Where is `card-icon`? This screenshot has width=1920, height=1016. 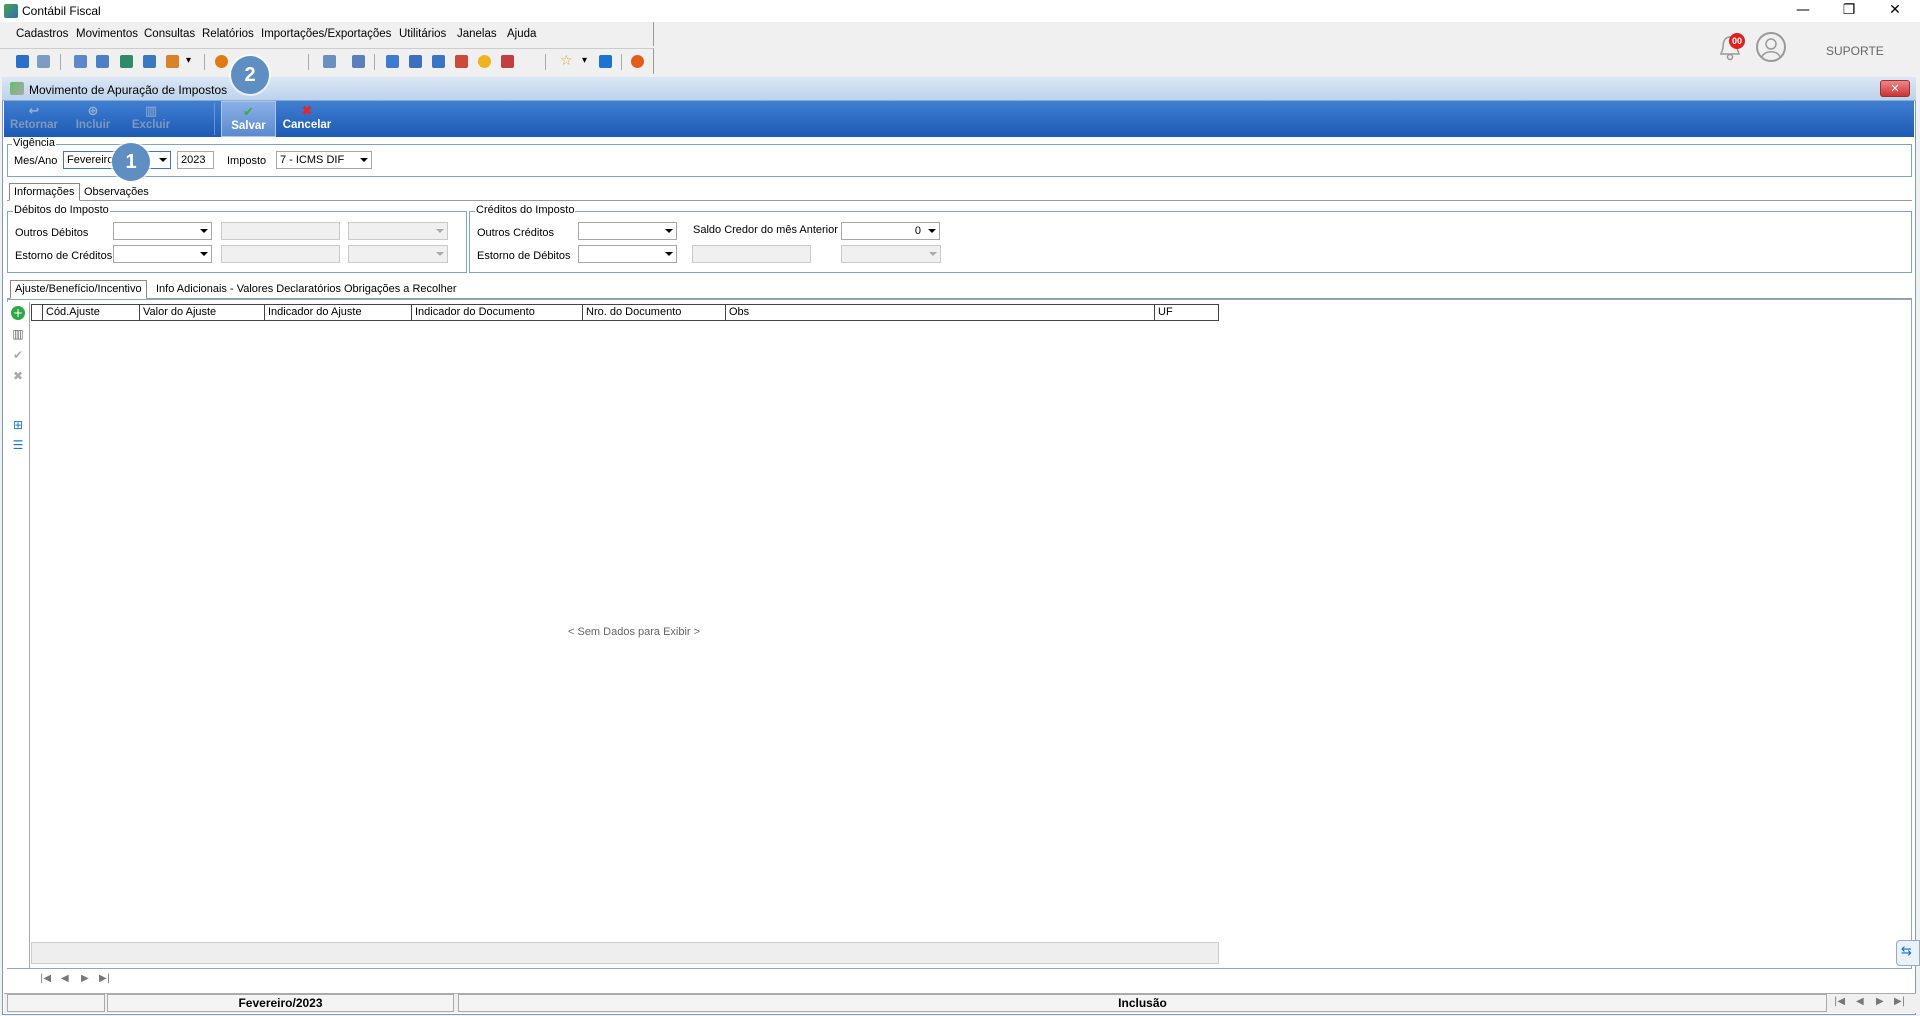
card-icon is located at coordinates (126, 61).